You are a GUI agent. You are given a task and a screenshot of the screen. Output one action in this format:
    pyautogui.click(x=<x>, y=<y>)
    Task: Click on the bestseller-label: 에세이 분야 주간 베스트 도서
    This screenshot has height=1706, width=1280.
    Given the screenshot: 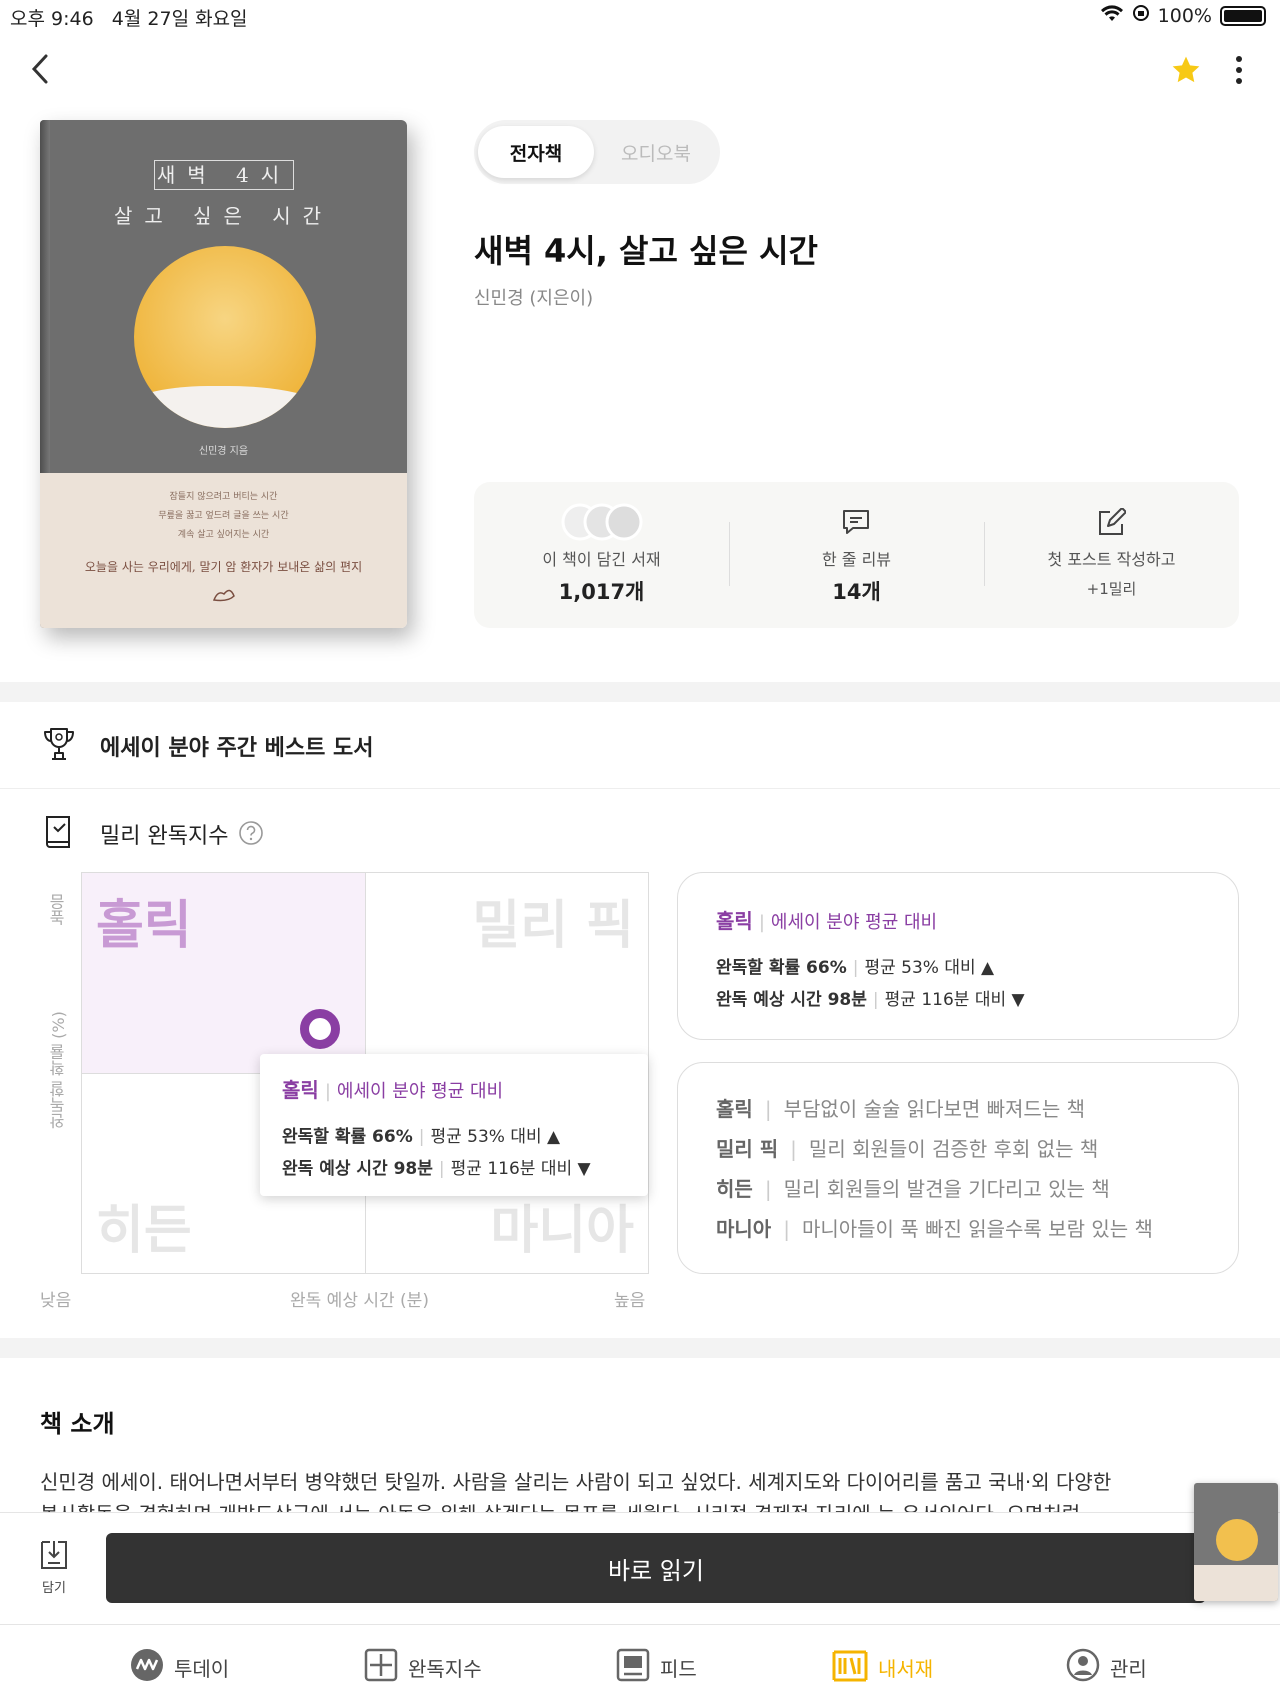 What is the action you would take?
    pyautogui.click(x=237, y=746)
    